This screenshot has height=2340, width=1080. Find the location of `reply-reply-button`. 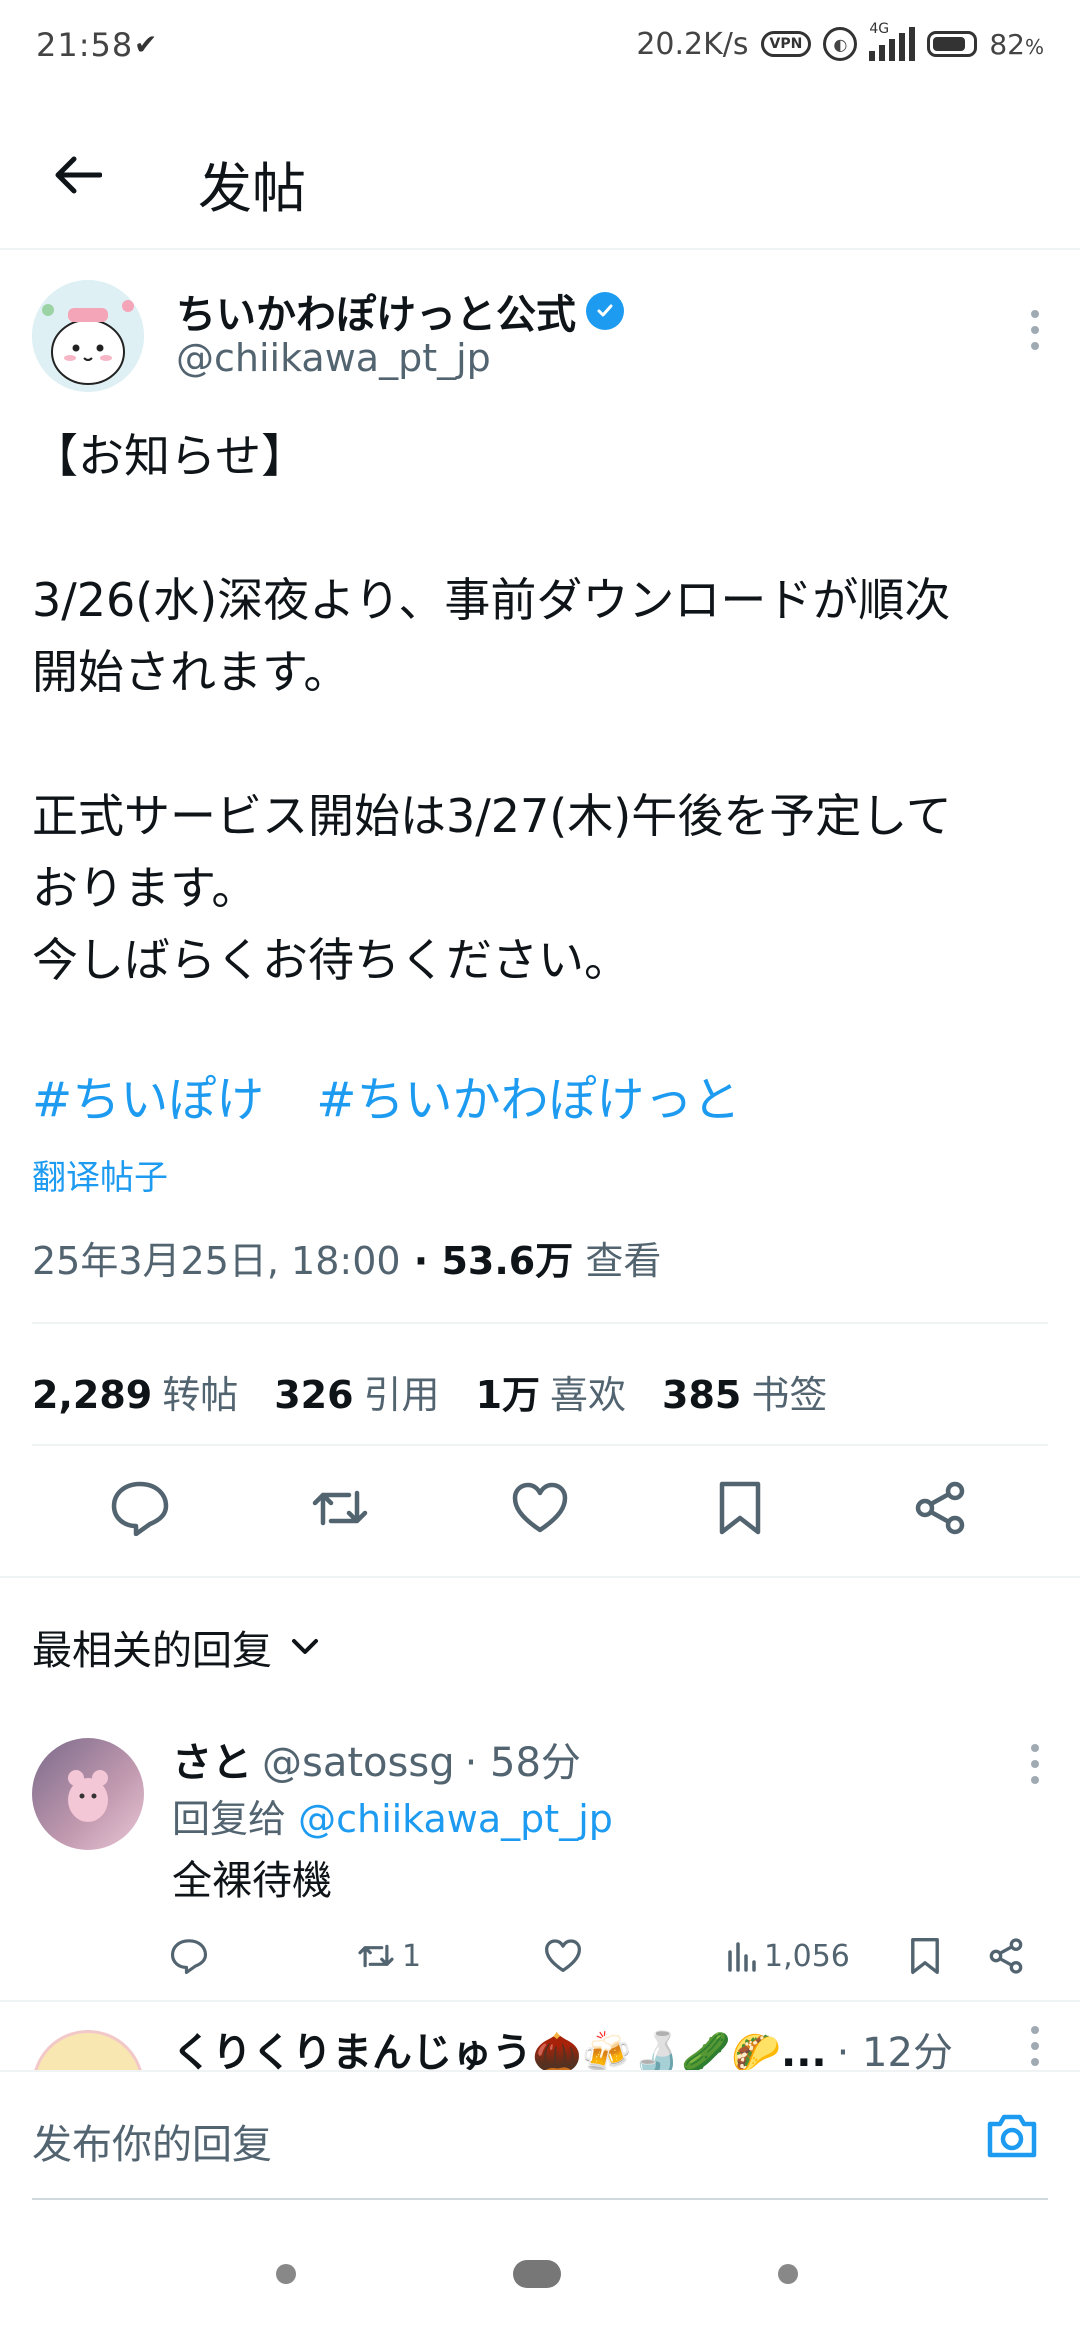

reply-reply-button is located at coordinates (189, 1956).